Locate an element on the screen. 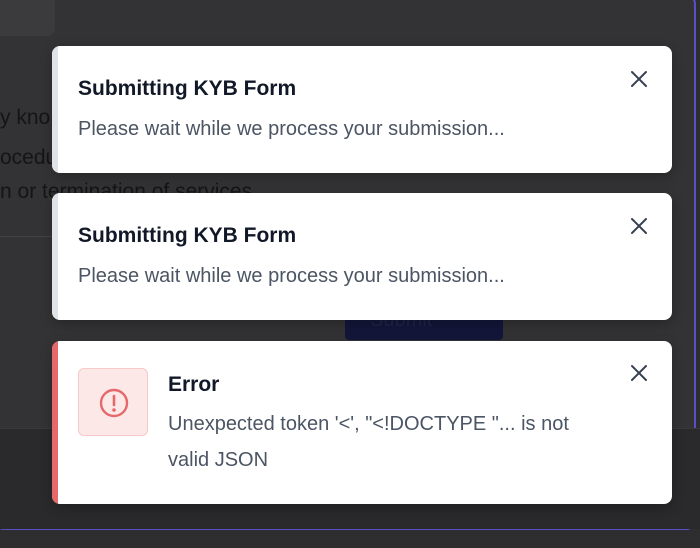 This screenshot has height=548, width=700. background-card is located at coordinates (27, 18).